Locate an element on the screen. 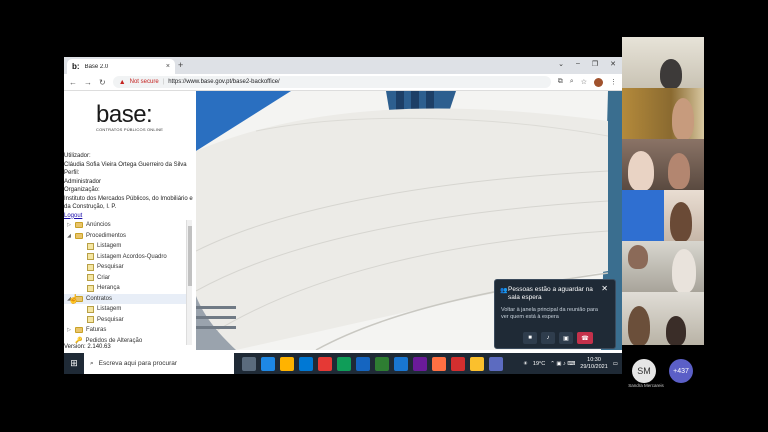 The height and width of the screenshot is (432, 768). base-logo: base: CONTRATOS PÚBLICOS ONLINE is located at coordinates (136, 116).